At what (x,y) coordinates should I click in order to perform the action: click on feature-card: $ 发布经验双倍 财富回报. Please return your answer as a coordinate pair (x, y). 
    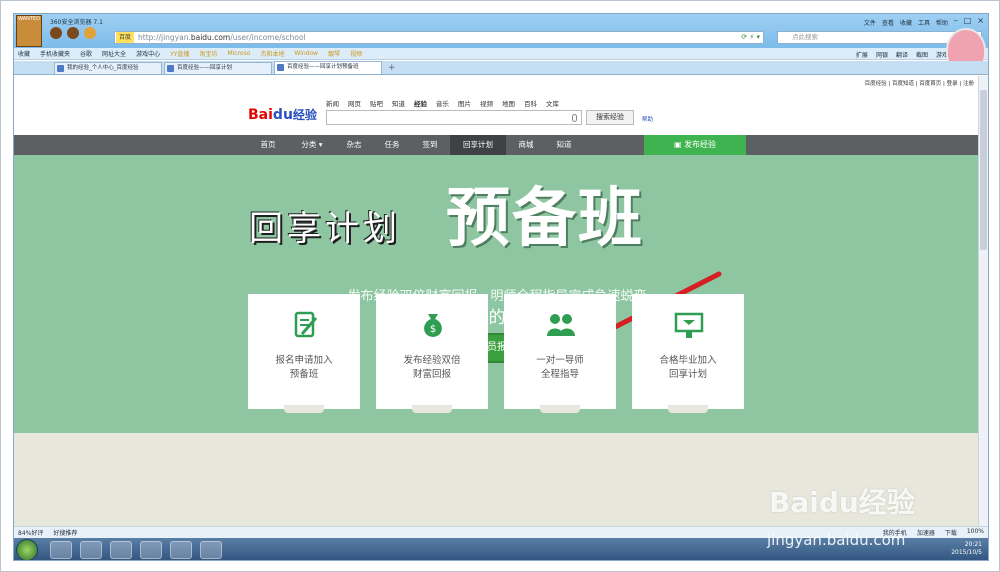
    Looking at the image, I should click on (432, 353).